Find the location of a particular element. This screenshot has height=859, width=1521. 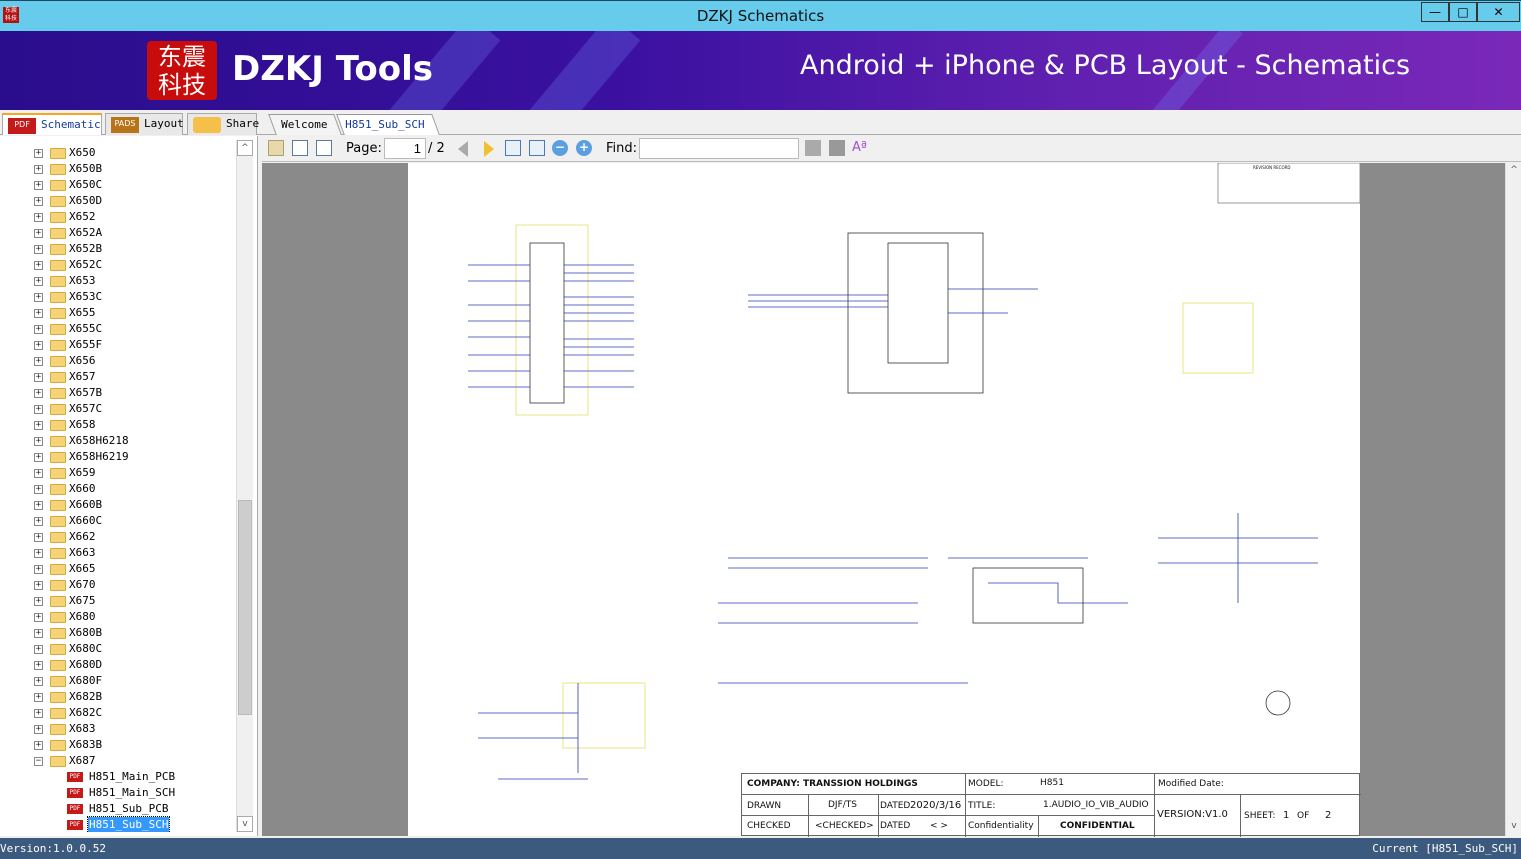

tab-h851-sub-sch: H851_Sub_SCH ✕ is located at coordinates (388, 133).